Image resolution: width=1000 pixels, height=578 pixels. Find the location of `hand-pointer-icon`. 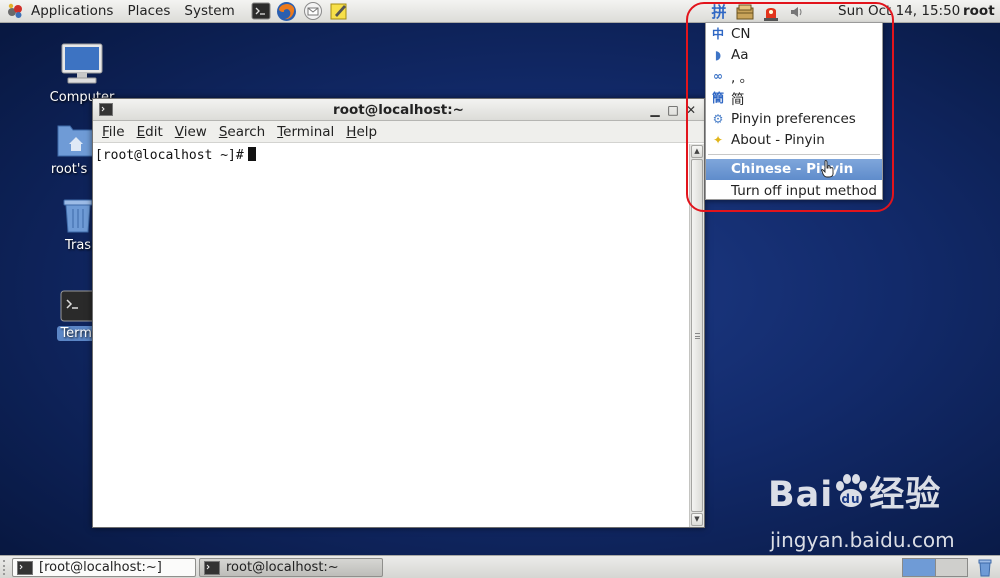

hand-pointer-icon is located at coordinates (828, 170).